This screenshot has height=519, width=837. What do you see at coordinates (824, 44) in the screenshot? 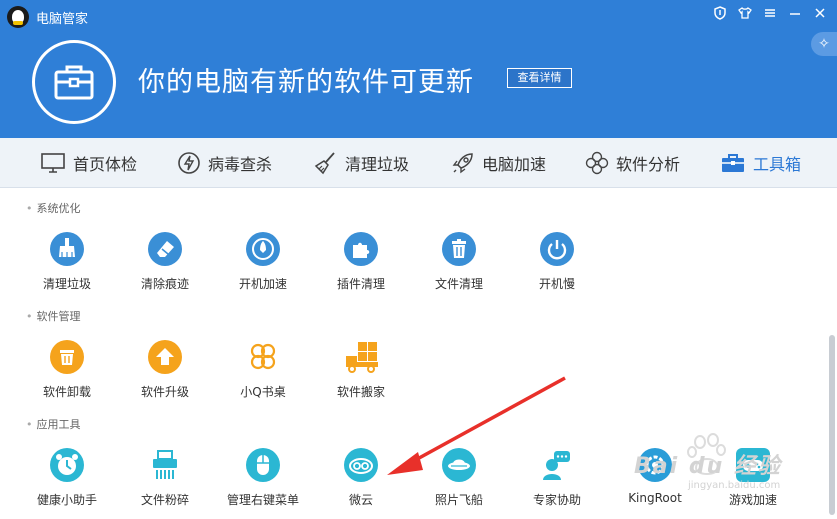
I see `sparkle-icon: ✧` at bounding box center [824, 44].